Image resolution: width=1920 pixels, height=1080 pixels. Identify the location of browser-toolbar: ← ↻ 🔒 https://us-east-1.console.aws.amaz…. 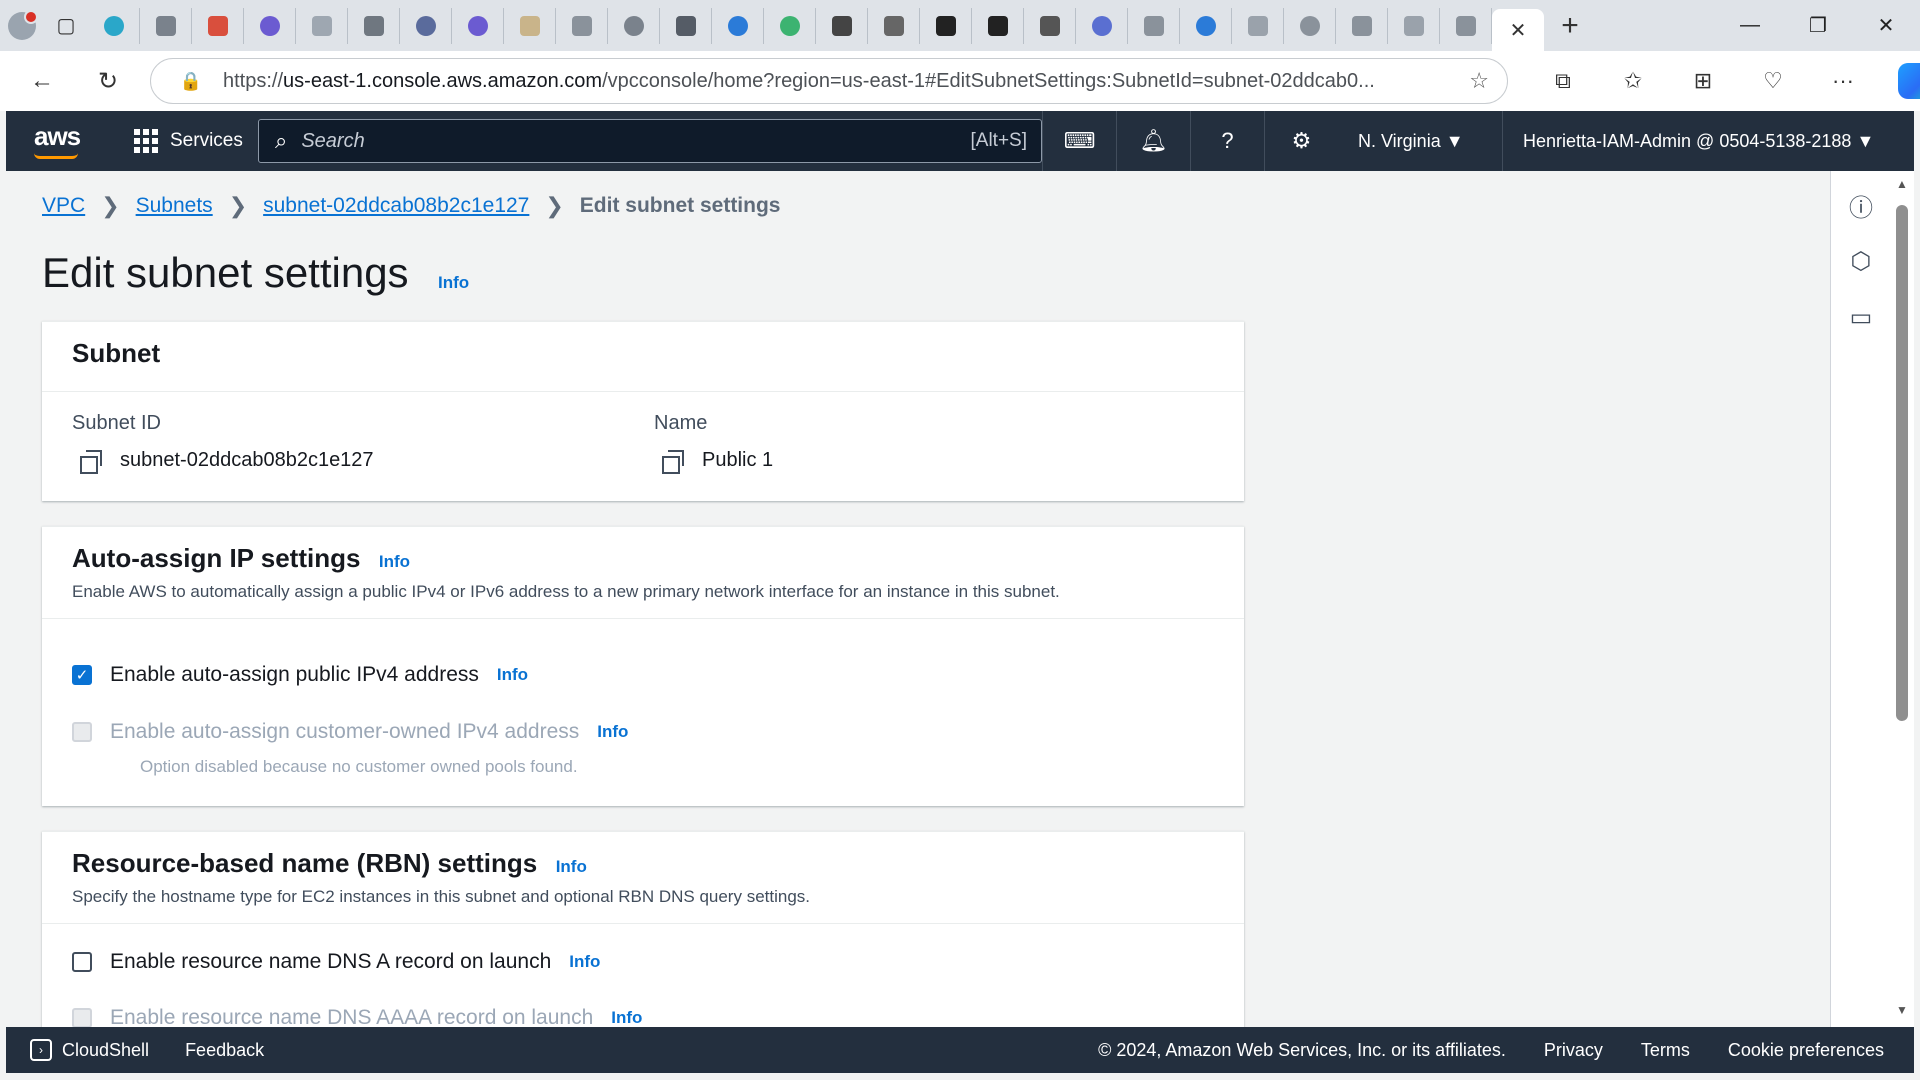
(960, 81).